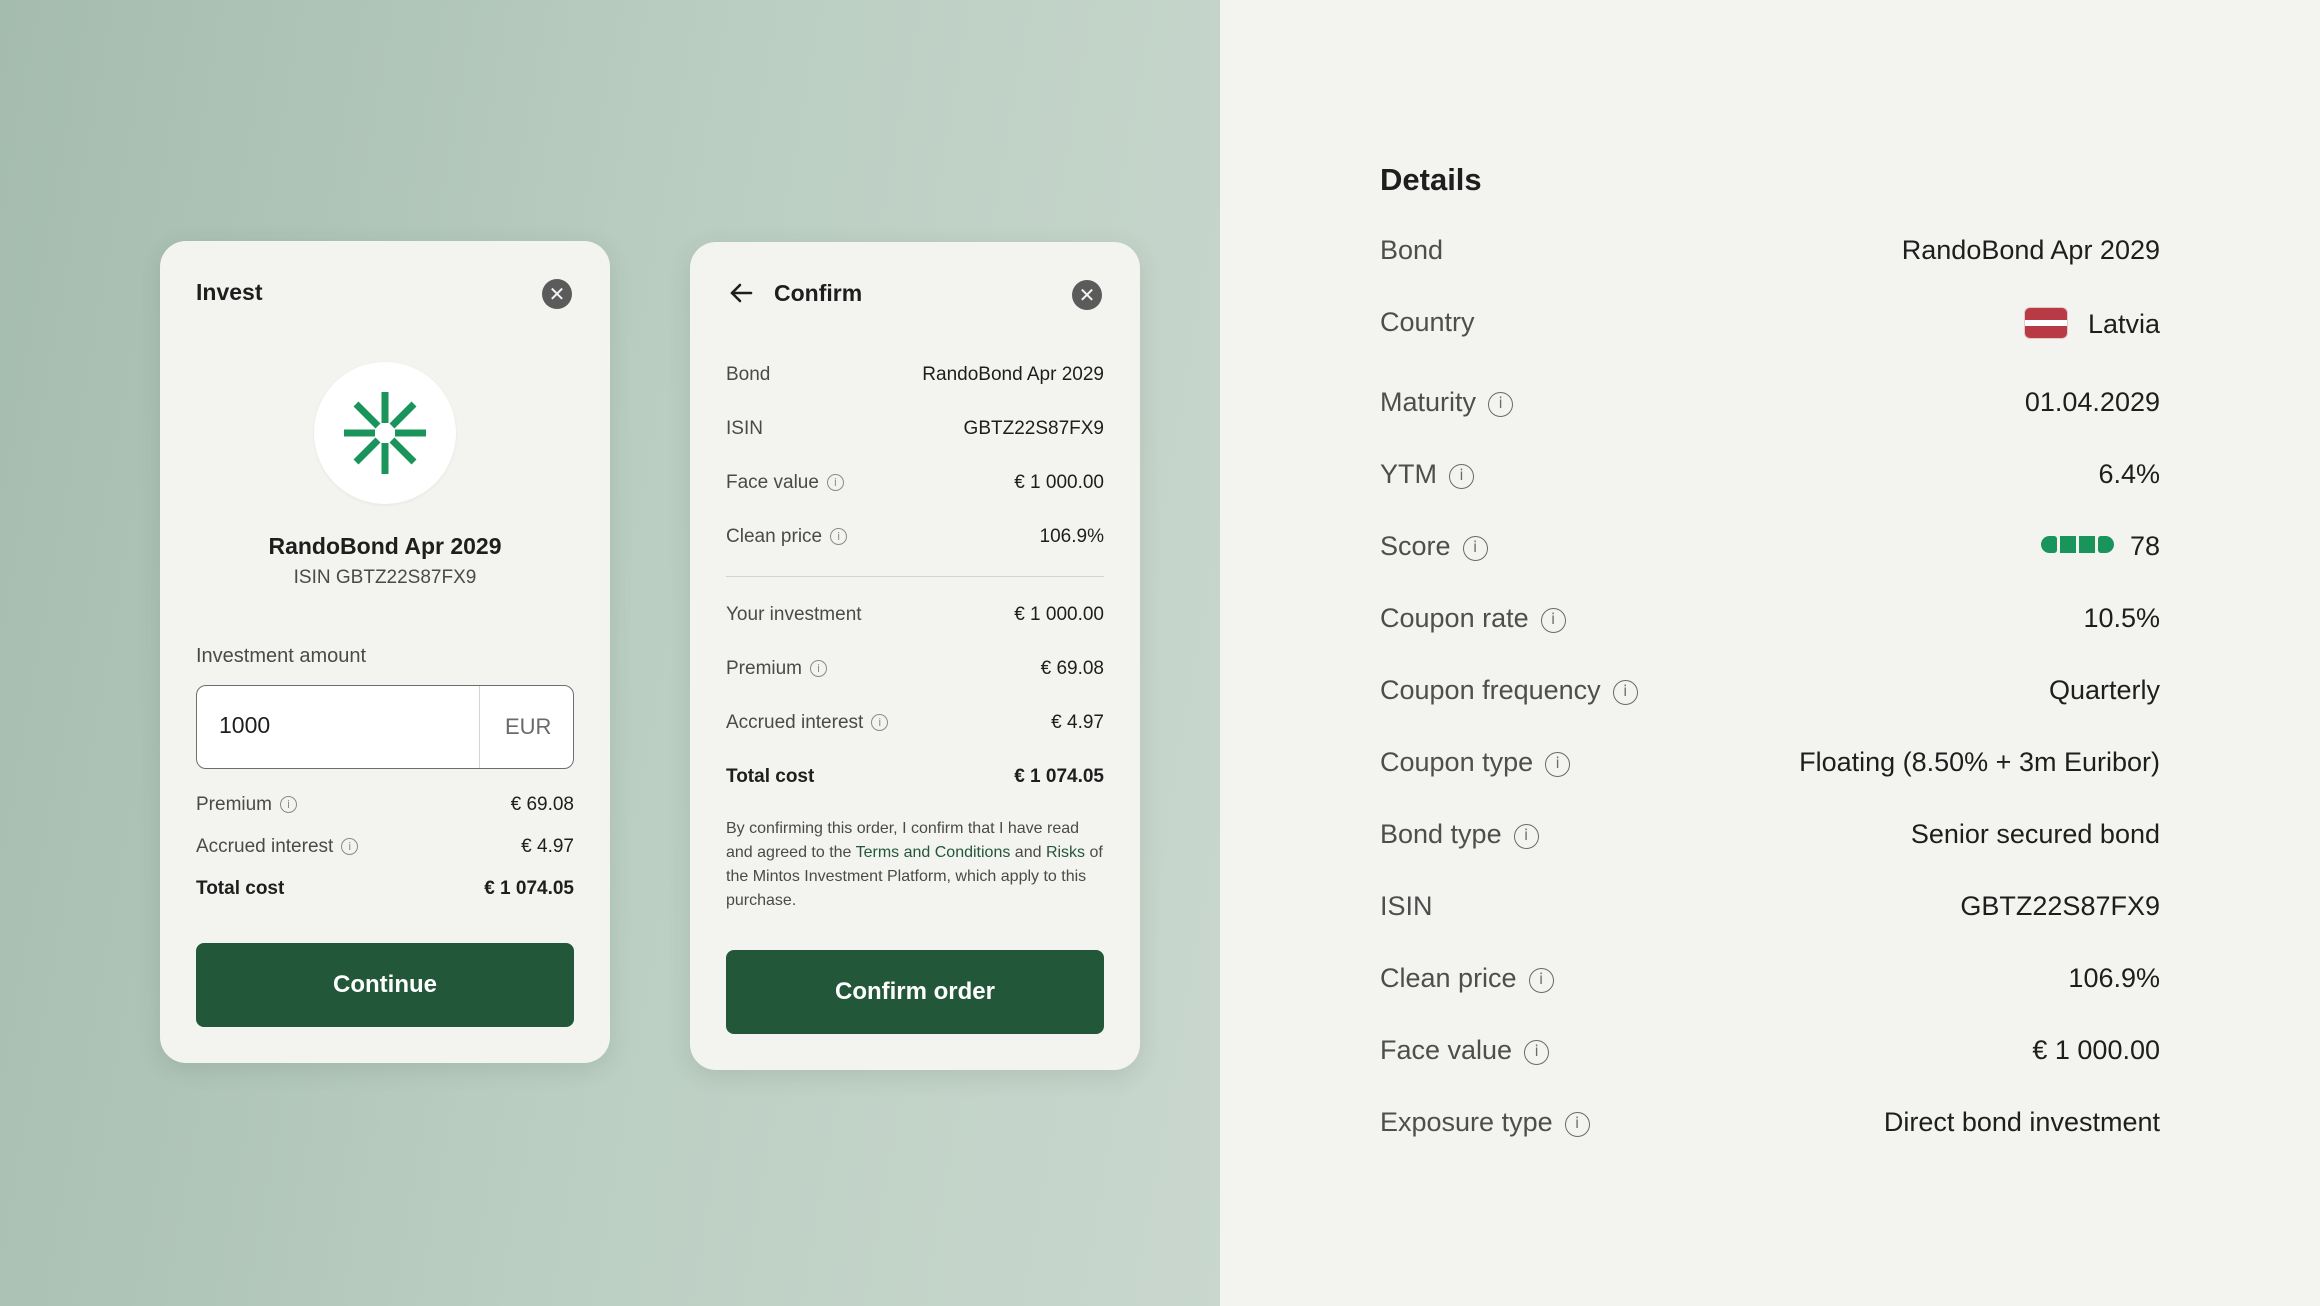 The height and width of the screenshot is (1306, 2320). What do you see at coordinates (2121, 618) in the screenshot?
I see `detail-value: 10.5%` at bounding box center [2121, 618].